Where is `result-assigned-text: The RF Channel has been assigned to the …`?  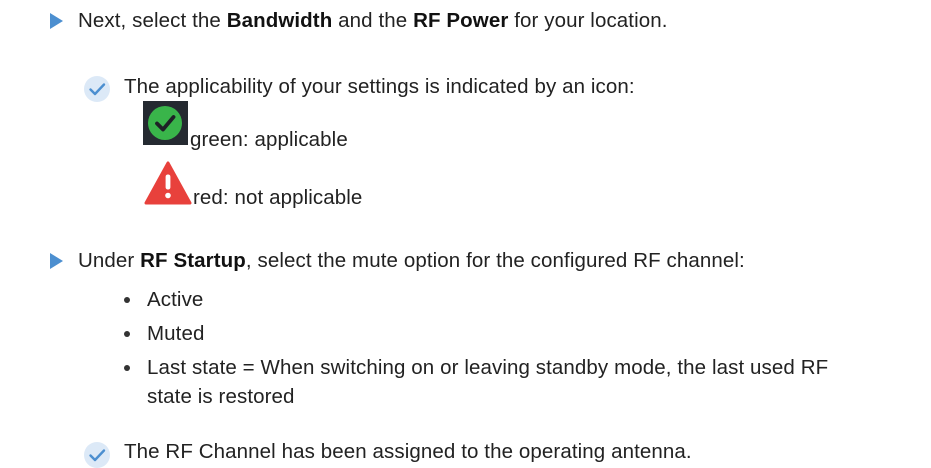 result-assigned-text: The RF Channel has been assigned to the … is located at coordinates (408, 451).